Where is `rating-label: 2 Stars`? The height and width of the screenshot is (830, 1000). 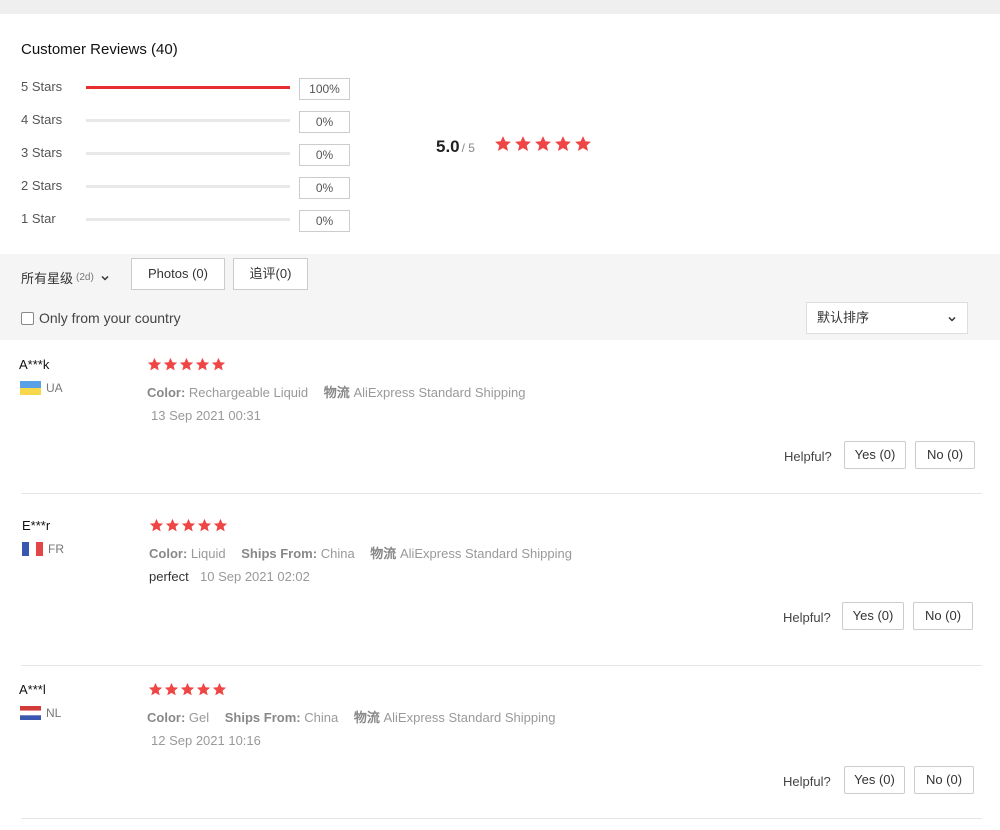 rating-label: 2 Stars is located at coordinates (42, 185).